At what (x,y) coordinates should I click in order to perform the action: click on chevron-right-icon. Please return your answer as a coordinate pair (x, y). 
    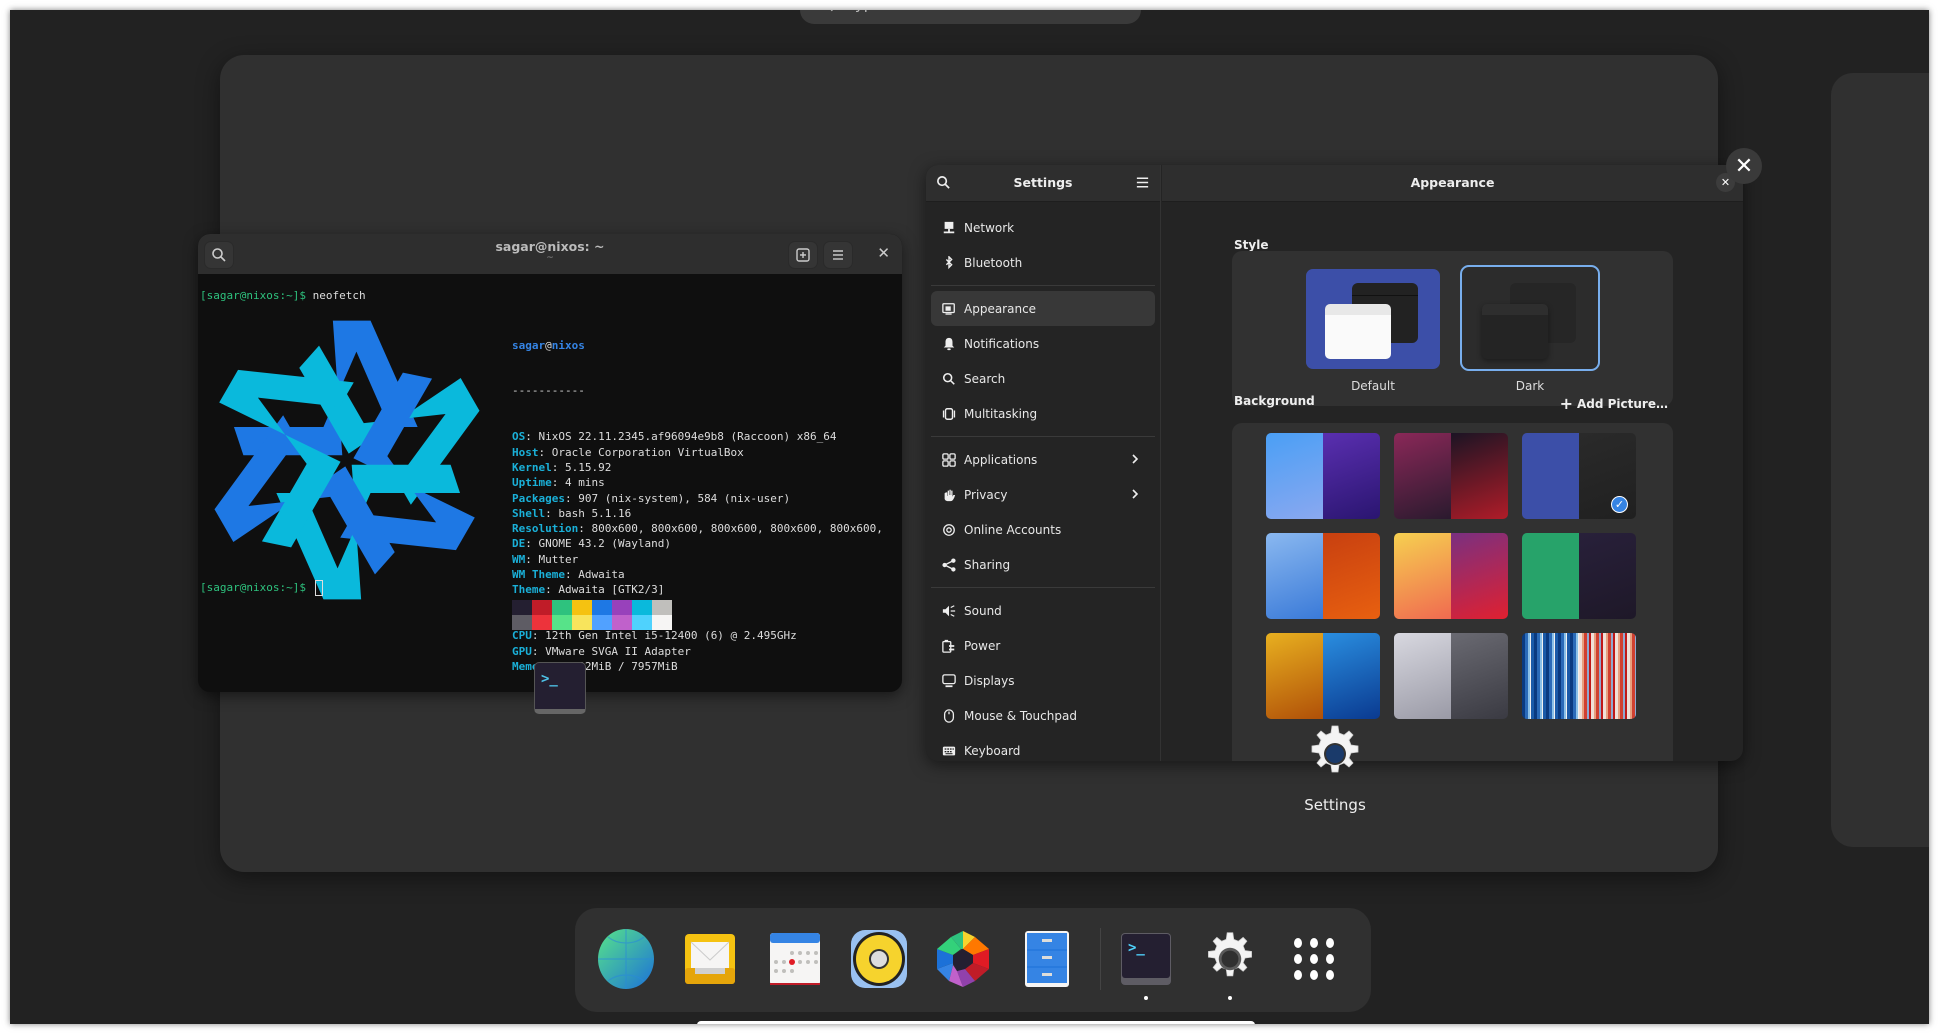
    Looking at the image, I should click on (1135, 494).